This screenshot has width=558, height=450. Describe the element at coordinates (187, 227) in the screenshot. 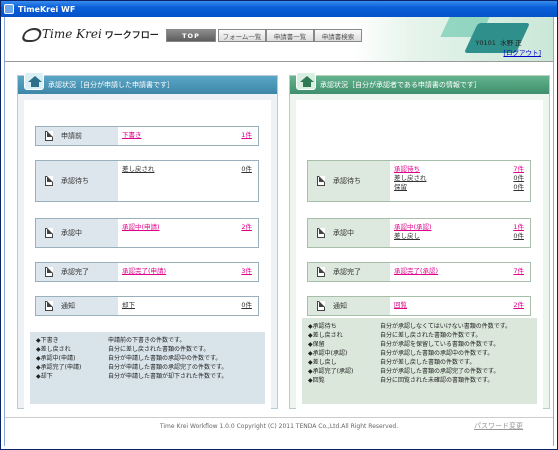

I see `status-item: 承認中(申請) 2件` at that location.